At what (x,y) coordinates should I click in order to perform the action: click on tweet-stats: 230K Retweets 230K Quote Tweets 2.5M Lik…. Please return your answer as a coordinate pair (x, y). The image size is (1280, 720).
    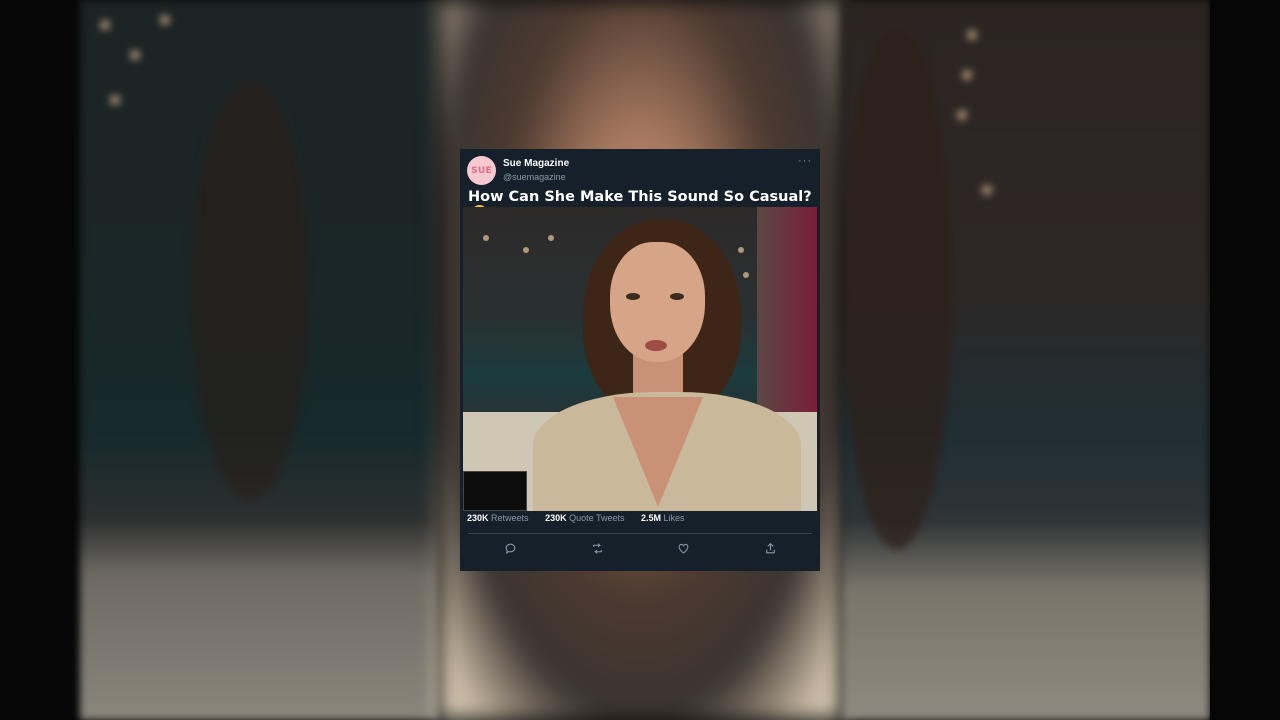
    Looking at the image, I should click on (576, 518).